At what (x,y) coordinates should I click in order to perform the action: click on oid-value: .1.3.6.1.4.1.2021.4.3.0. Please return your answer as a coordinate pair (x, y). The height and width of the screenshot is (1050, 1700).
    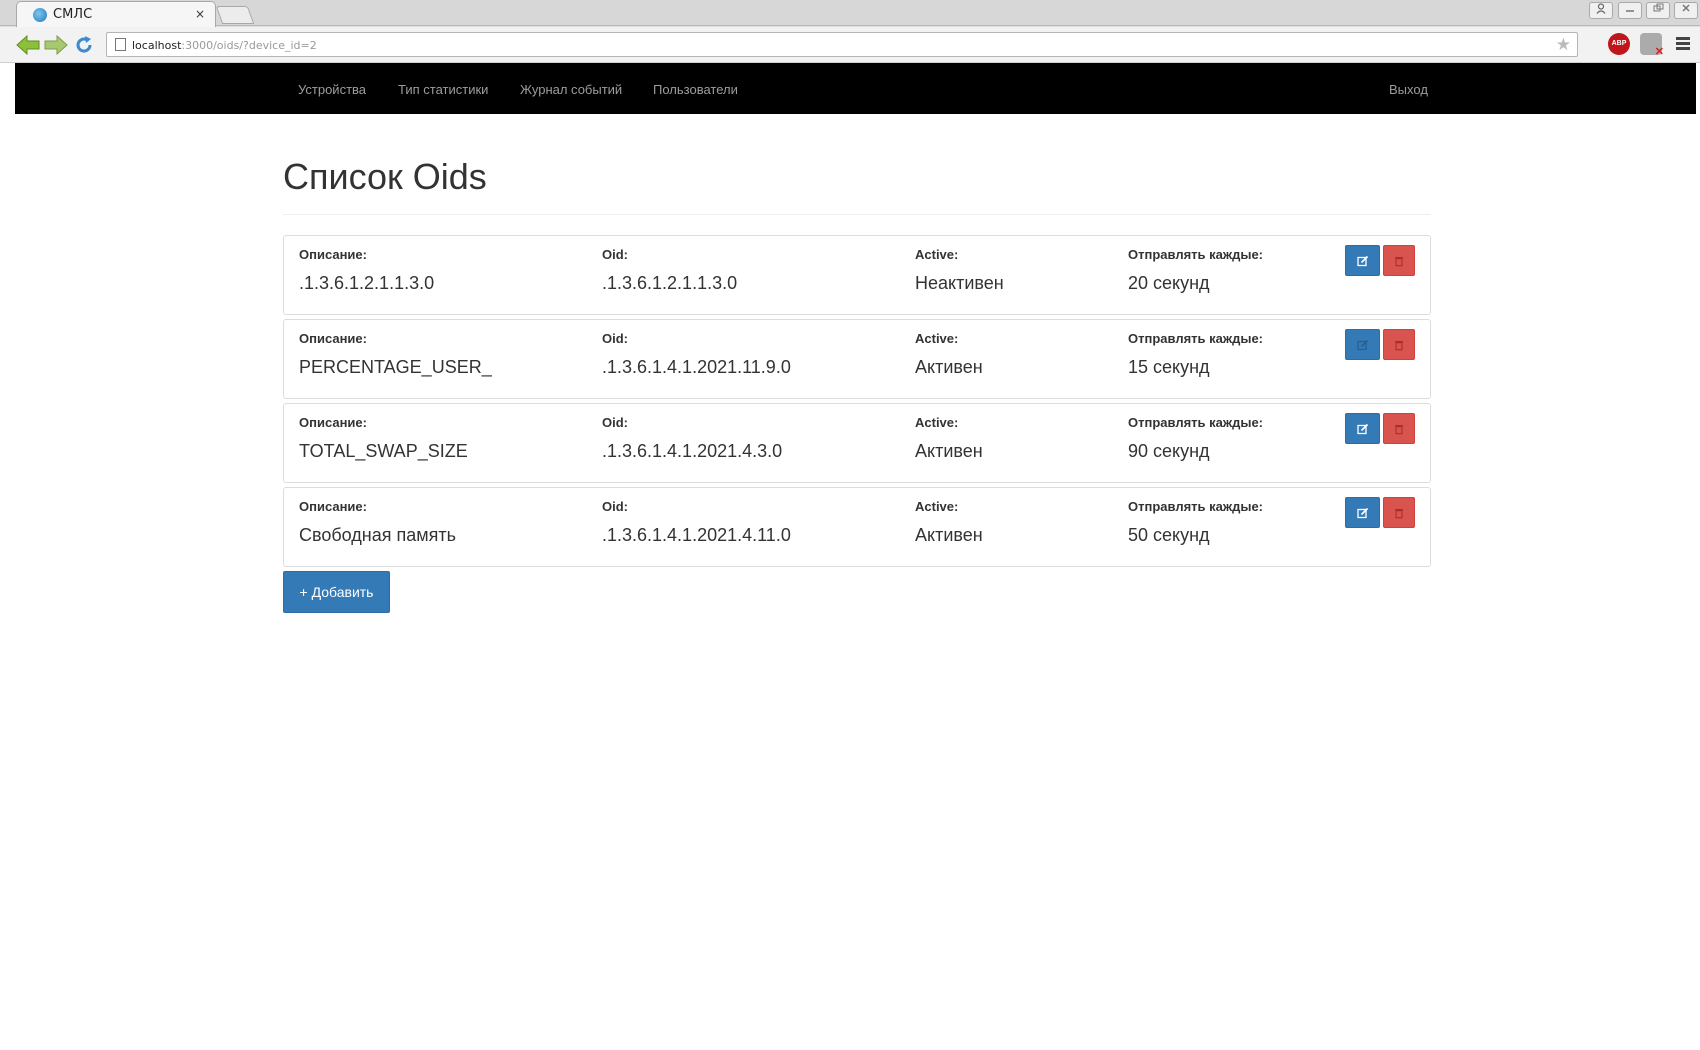
    Looking at the image, I should click on (692, 451).